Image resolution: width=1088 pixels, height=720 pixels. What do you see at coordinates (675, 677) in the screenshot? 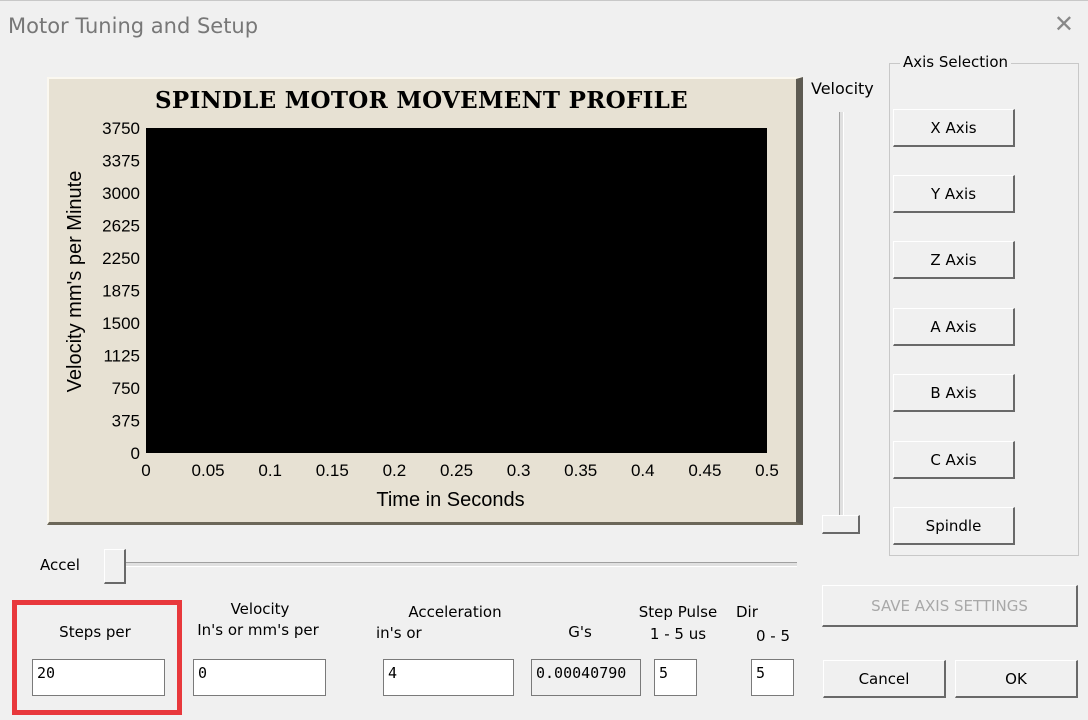
I see `step-pulse-input: 5` at bounding box center [675, 677].